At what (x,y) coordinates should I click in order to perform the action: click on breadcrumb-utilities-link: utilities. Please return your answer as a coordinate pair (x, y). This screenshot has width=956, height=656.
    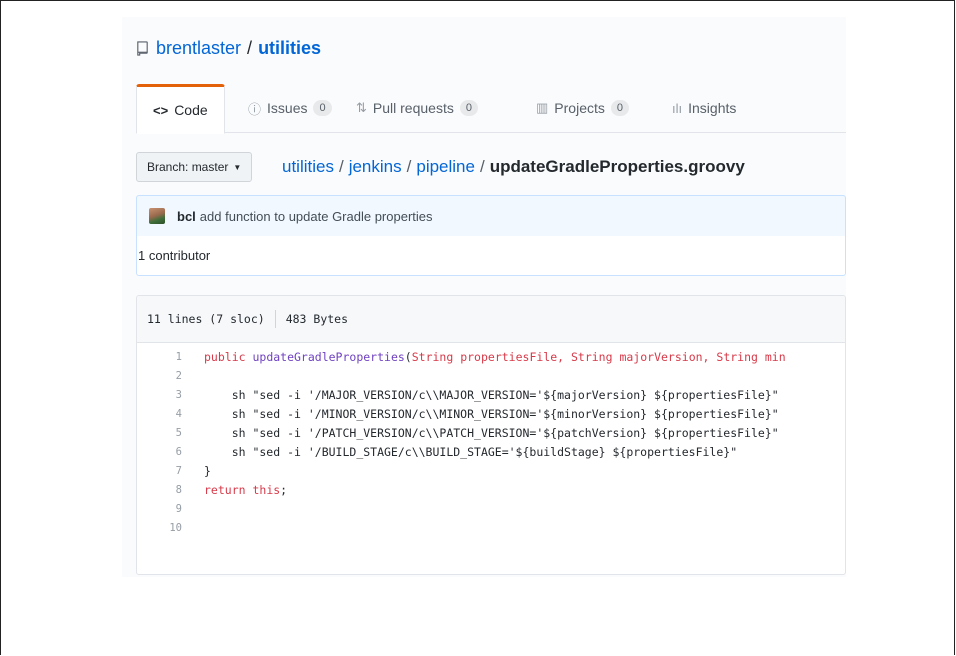
    Looking at the image, I should click on (308, 166).